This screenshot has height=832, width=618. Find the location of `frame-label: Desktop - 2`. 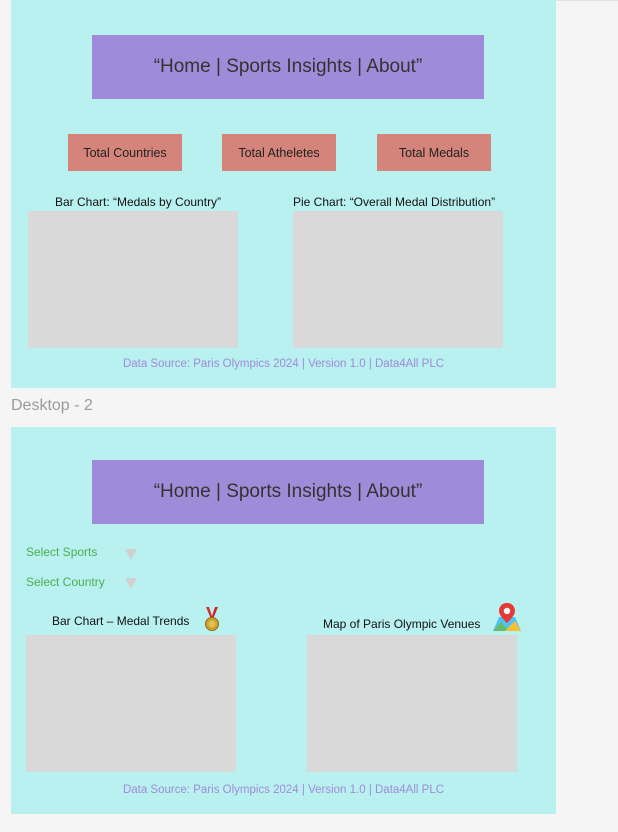

frame-label: Desktop - 2 is located at coordinates (52, 405).